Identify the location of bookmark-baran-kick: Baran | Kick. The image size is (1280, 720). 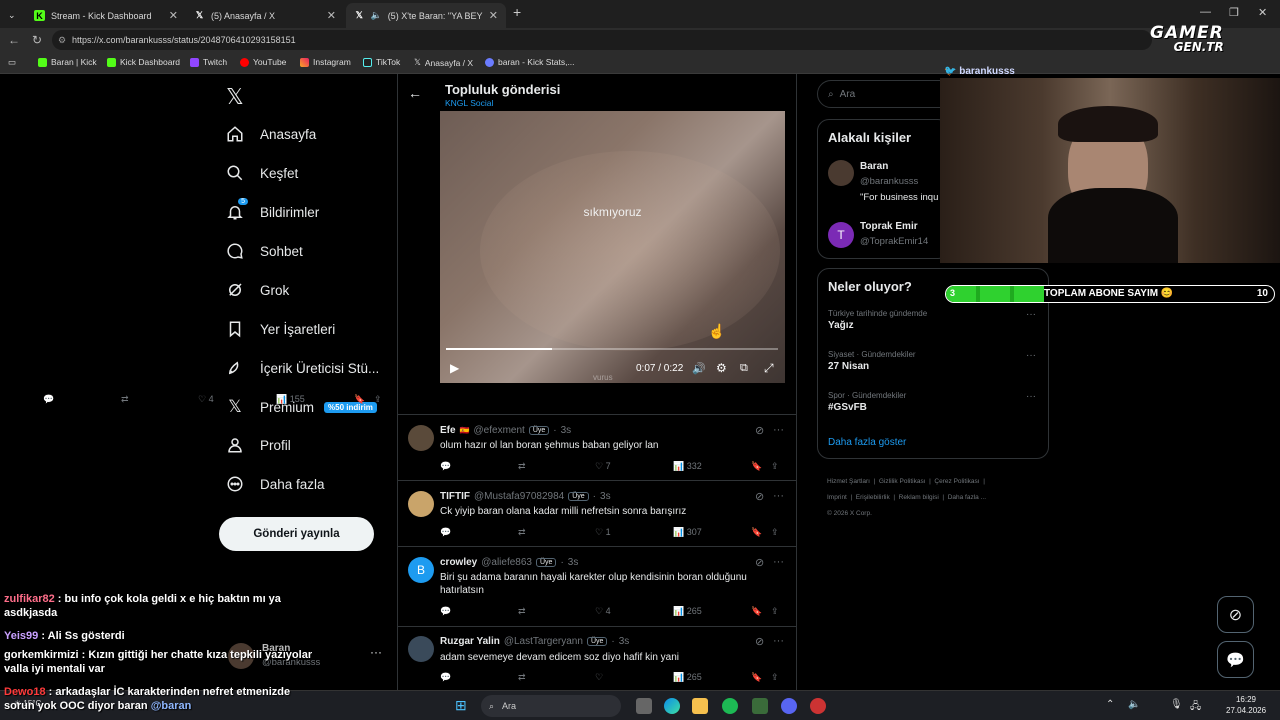
(67, 62).